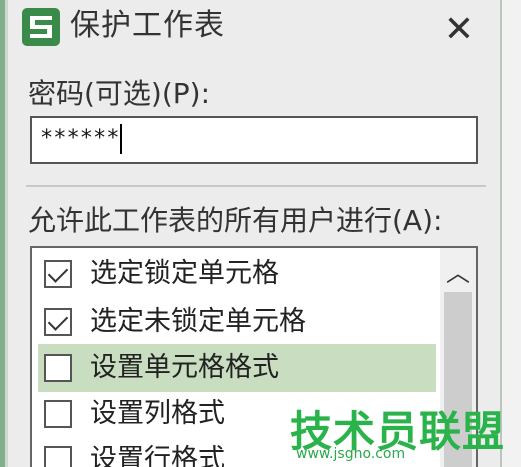 The width and height of the screenshot is (521, 467). Describe the element at coordinates (121, 139) in the screenshot. I see `text-caret` at that location.